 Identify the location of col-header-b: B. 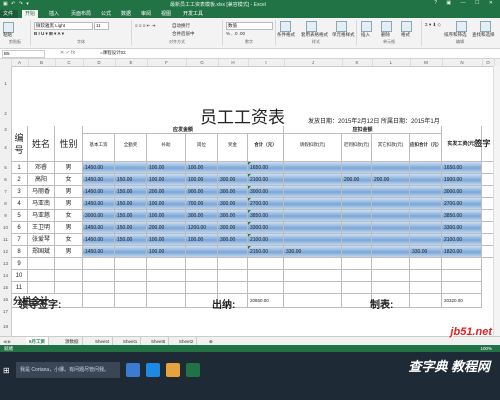
(42, 62).